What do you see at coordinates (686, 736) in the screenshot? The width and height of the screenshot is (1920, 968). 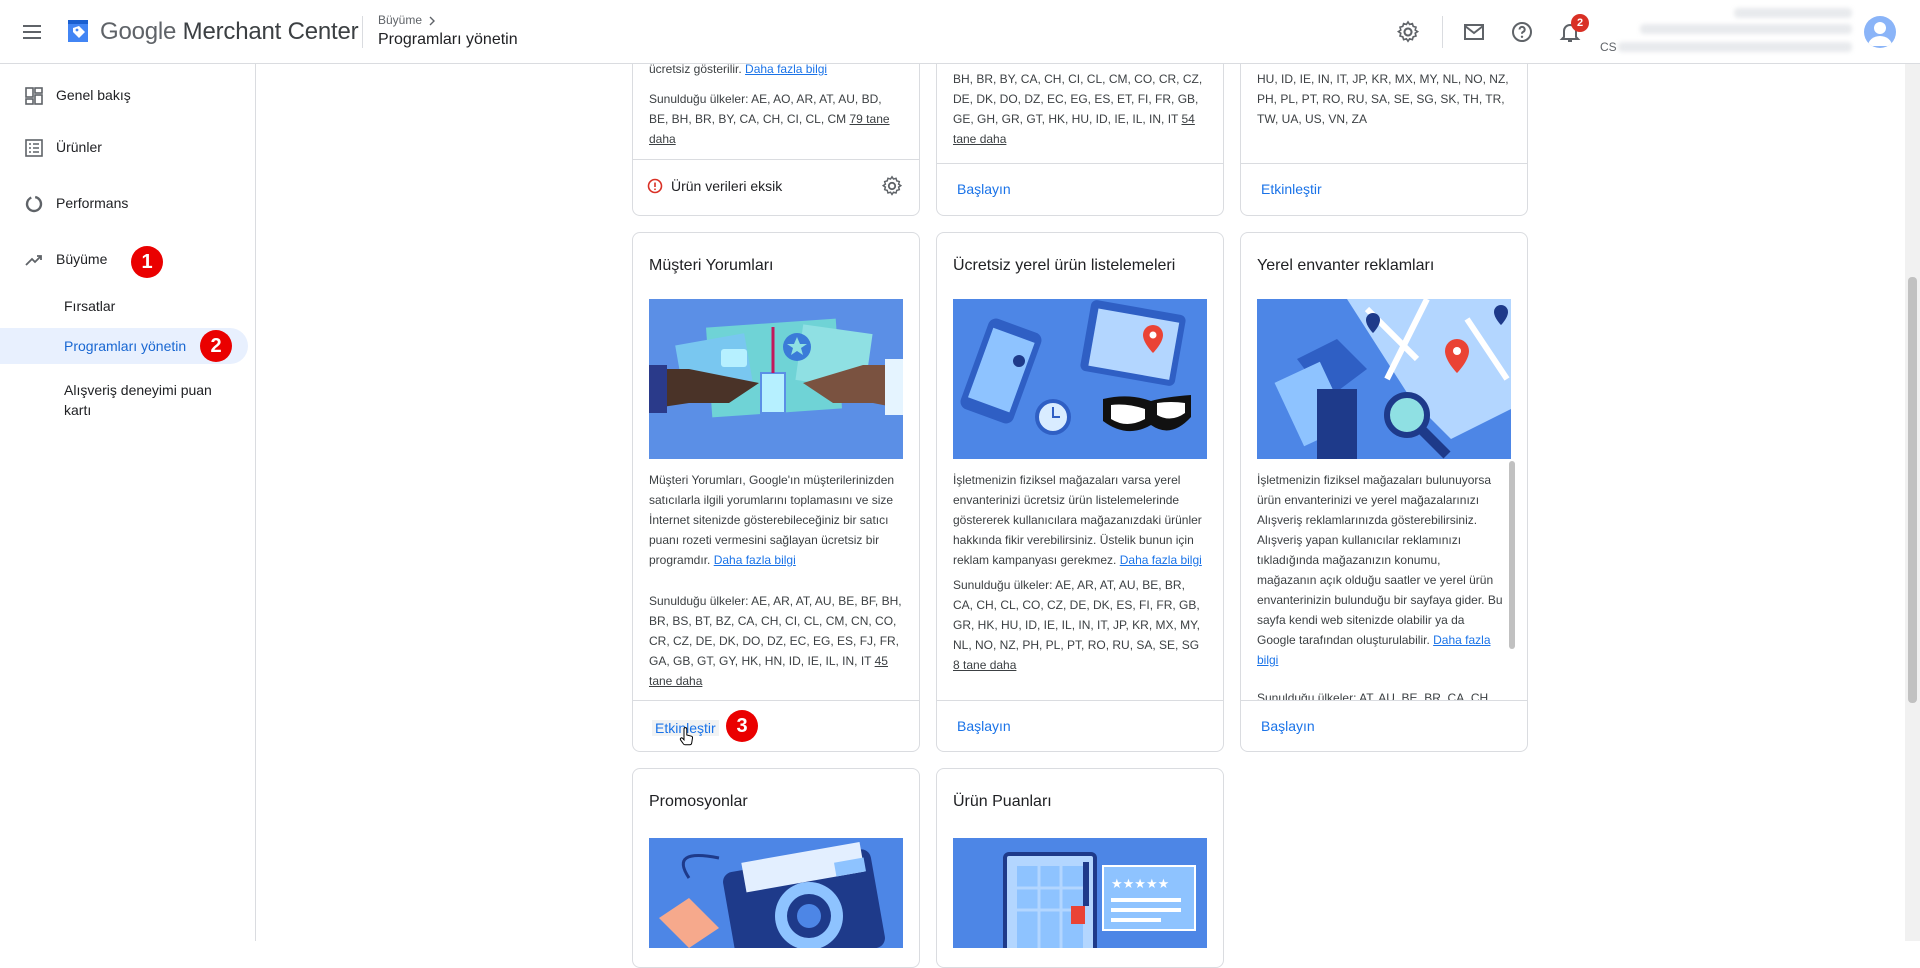 I see `hand-pointer-cursor-icon` at bounding box center [686, 736].